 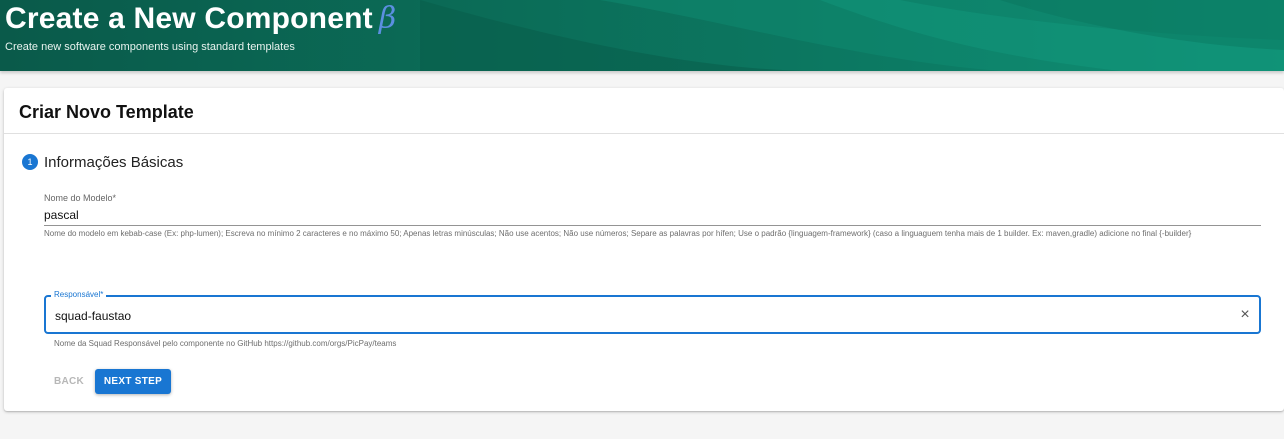 I want to click on model-name-label: Nome do Modelo*, so click(x=80, y=198).